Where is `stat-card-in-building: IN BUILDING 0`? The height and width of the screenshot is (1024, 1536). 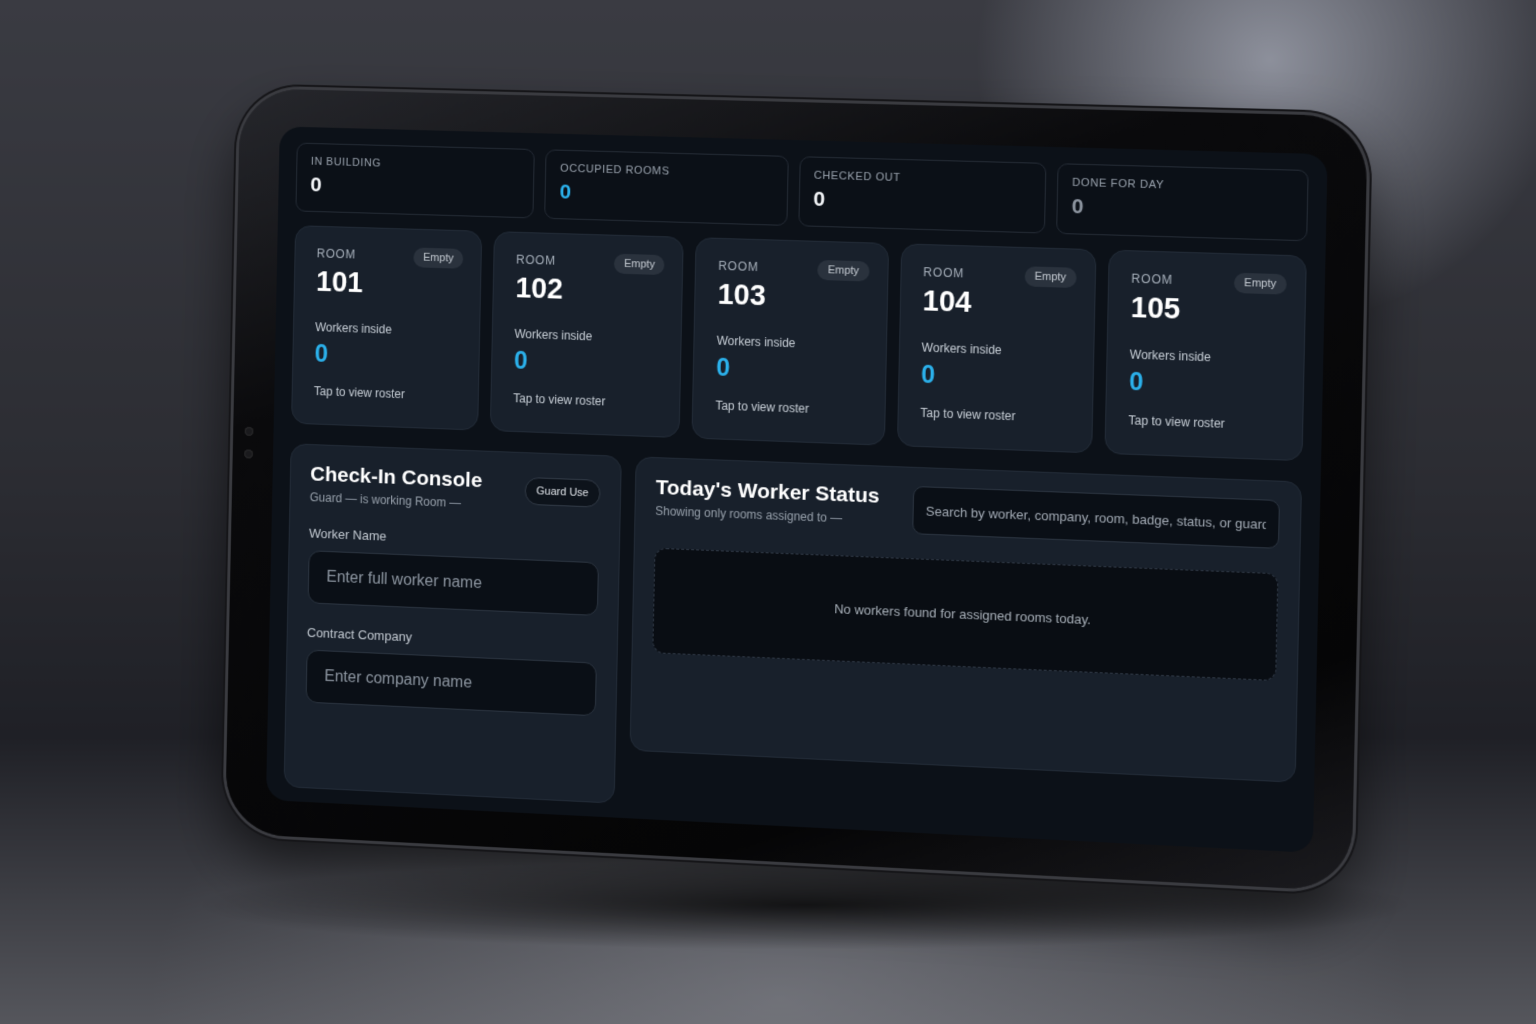
stat-card-in-building: IN BUILDING 0 is located at coordinates (415, 181).